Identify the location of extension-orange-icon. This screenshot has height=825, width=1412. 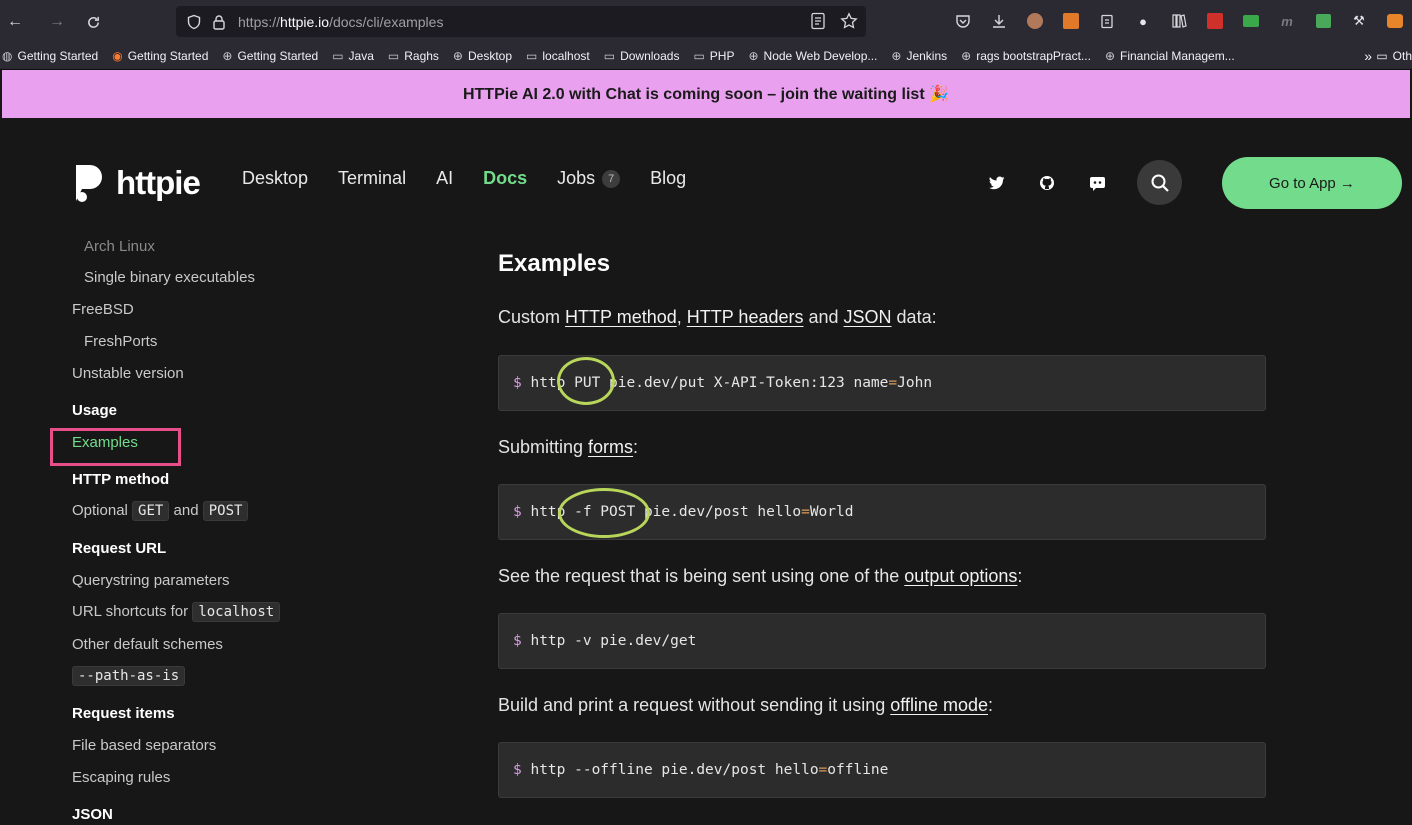
(1071, 21).